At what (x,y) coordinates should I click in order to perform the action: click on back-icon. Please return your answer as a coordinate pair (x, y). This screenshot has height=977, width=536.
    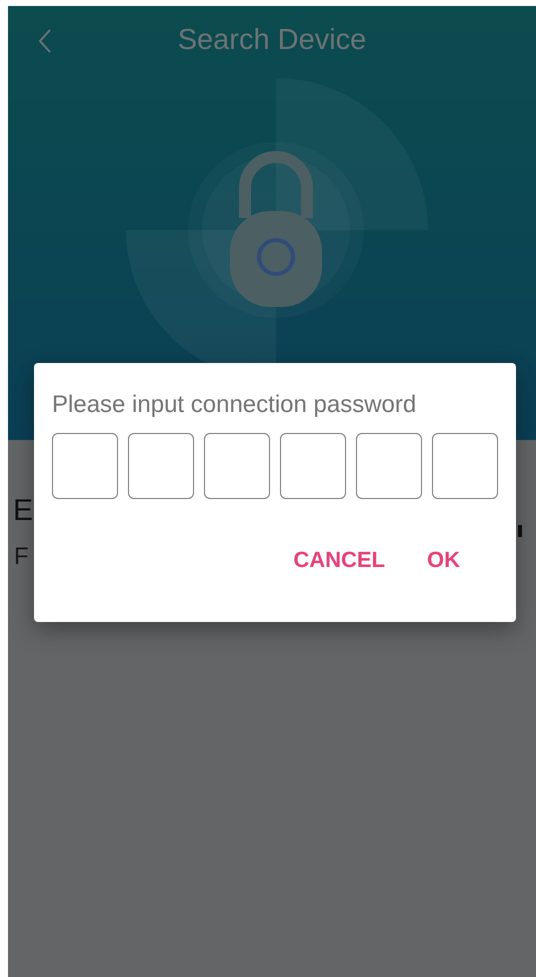
    Looking at the image, I should click on (45, 41).